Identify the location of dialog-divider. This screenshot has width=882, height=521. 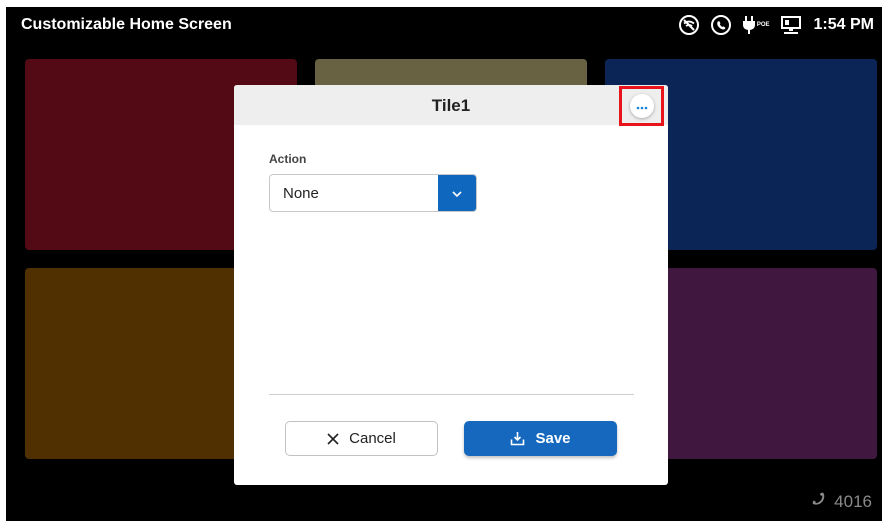
(451, 394).